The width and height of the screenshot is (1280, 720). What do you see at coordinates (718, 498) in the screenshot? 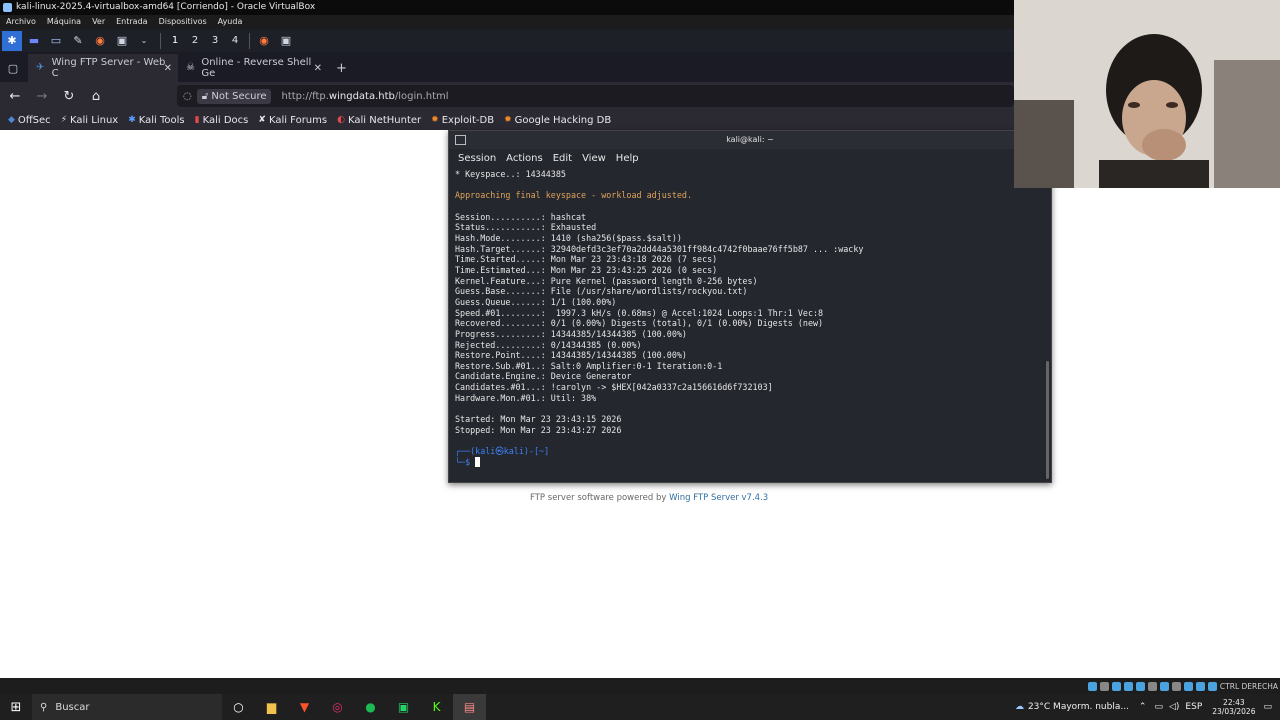
I see `wing-ftp-link: Wing FTP Server v7.4.3` at bounding box center [718, 498].